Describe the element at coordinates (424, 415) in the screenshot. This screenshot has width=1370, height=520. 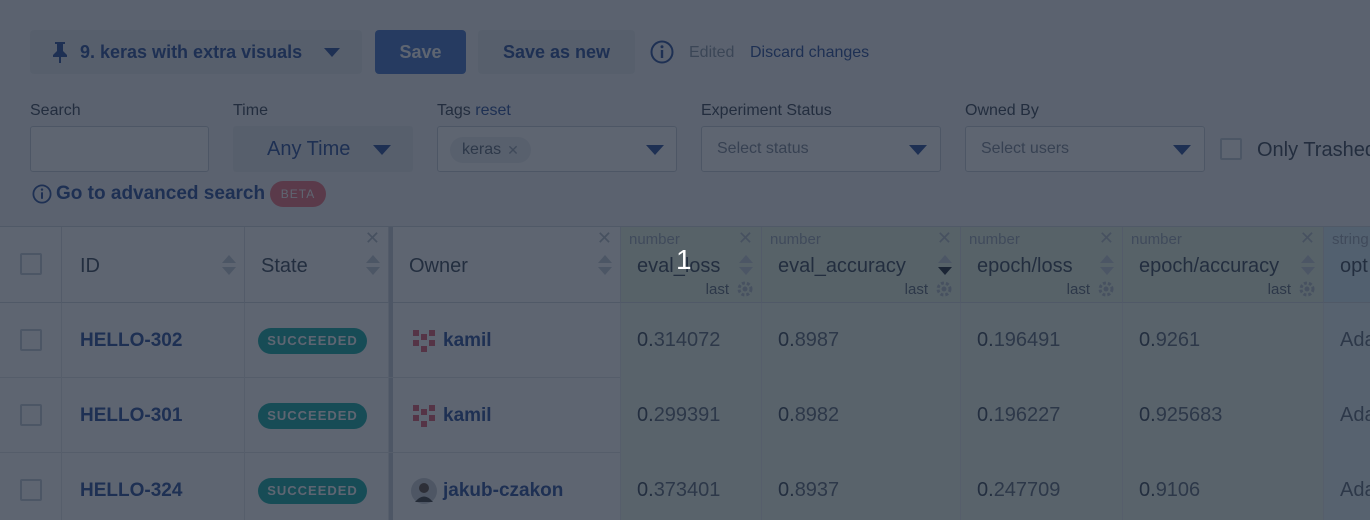
I see `avatar` at that location.